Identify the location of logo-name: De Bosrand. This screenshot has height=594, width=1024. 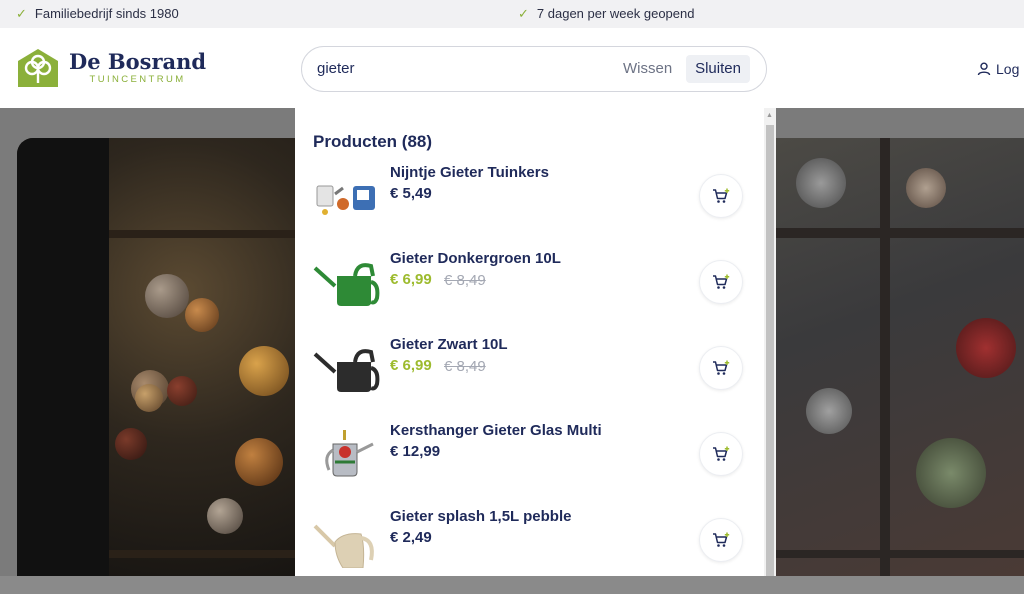
(138, 61).